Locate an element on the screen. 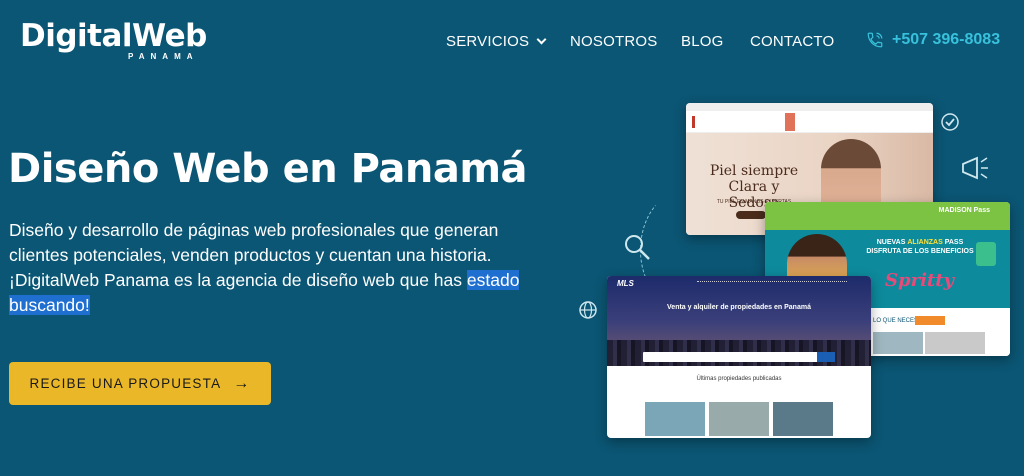  mockup-nav-button is located at coordinates (790, 122).